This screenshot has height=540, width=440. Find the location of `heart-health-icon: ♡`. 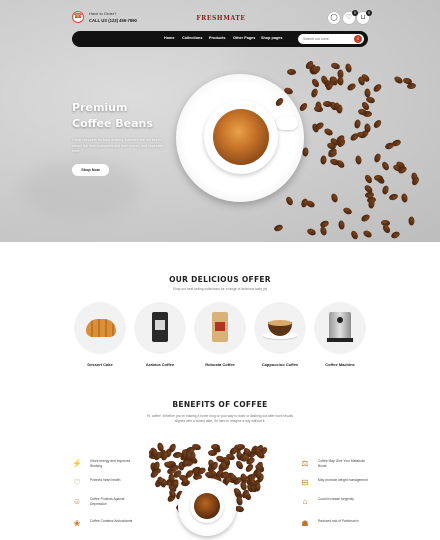

heart-health-icon: ♡ is located at coordinates (77, 482).